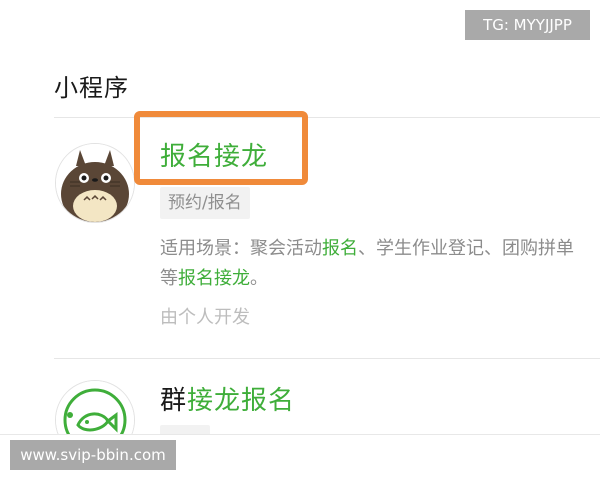  What do you see at coordinates (91, 88) in the screenshot?
I see `section-title: 小程序` at bounding box center [91, 88].